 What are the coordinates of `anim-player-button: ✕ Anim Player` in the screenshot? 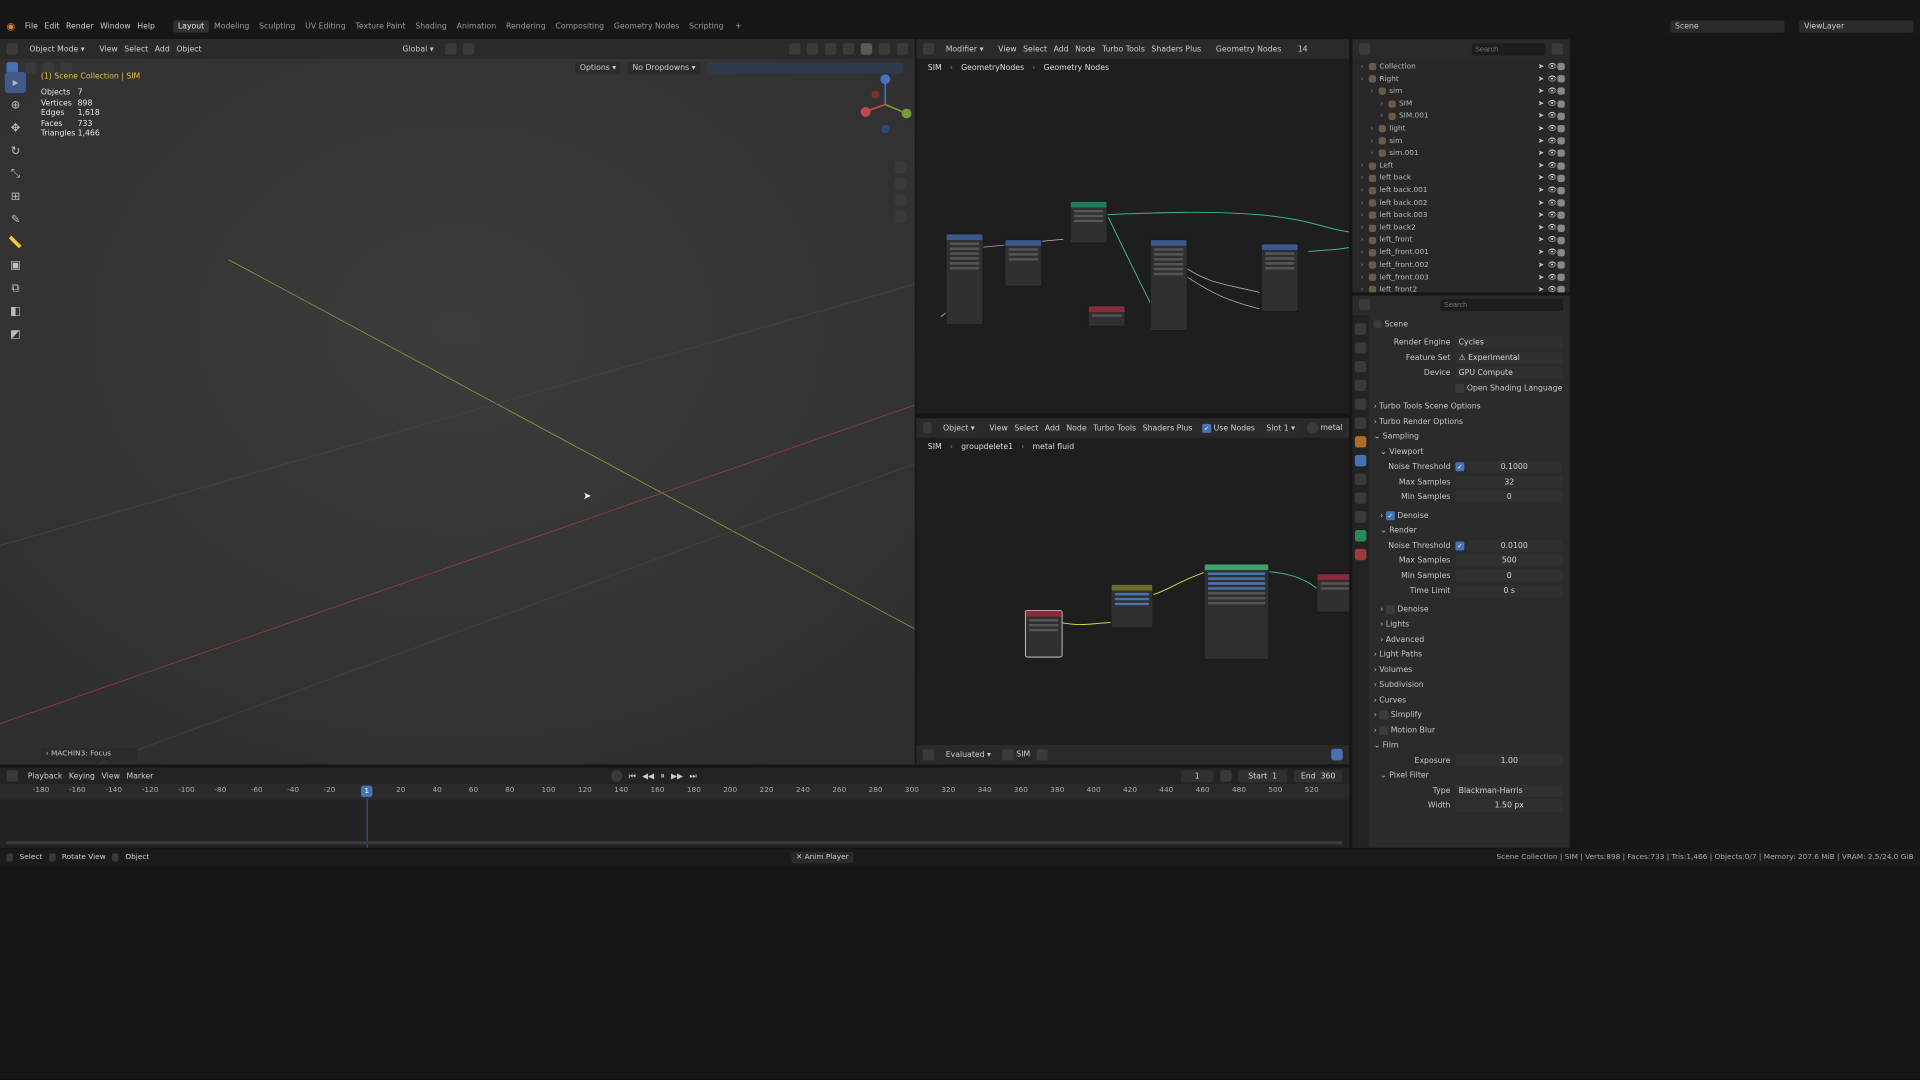 It's located at (822, 857).